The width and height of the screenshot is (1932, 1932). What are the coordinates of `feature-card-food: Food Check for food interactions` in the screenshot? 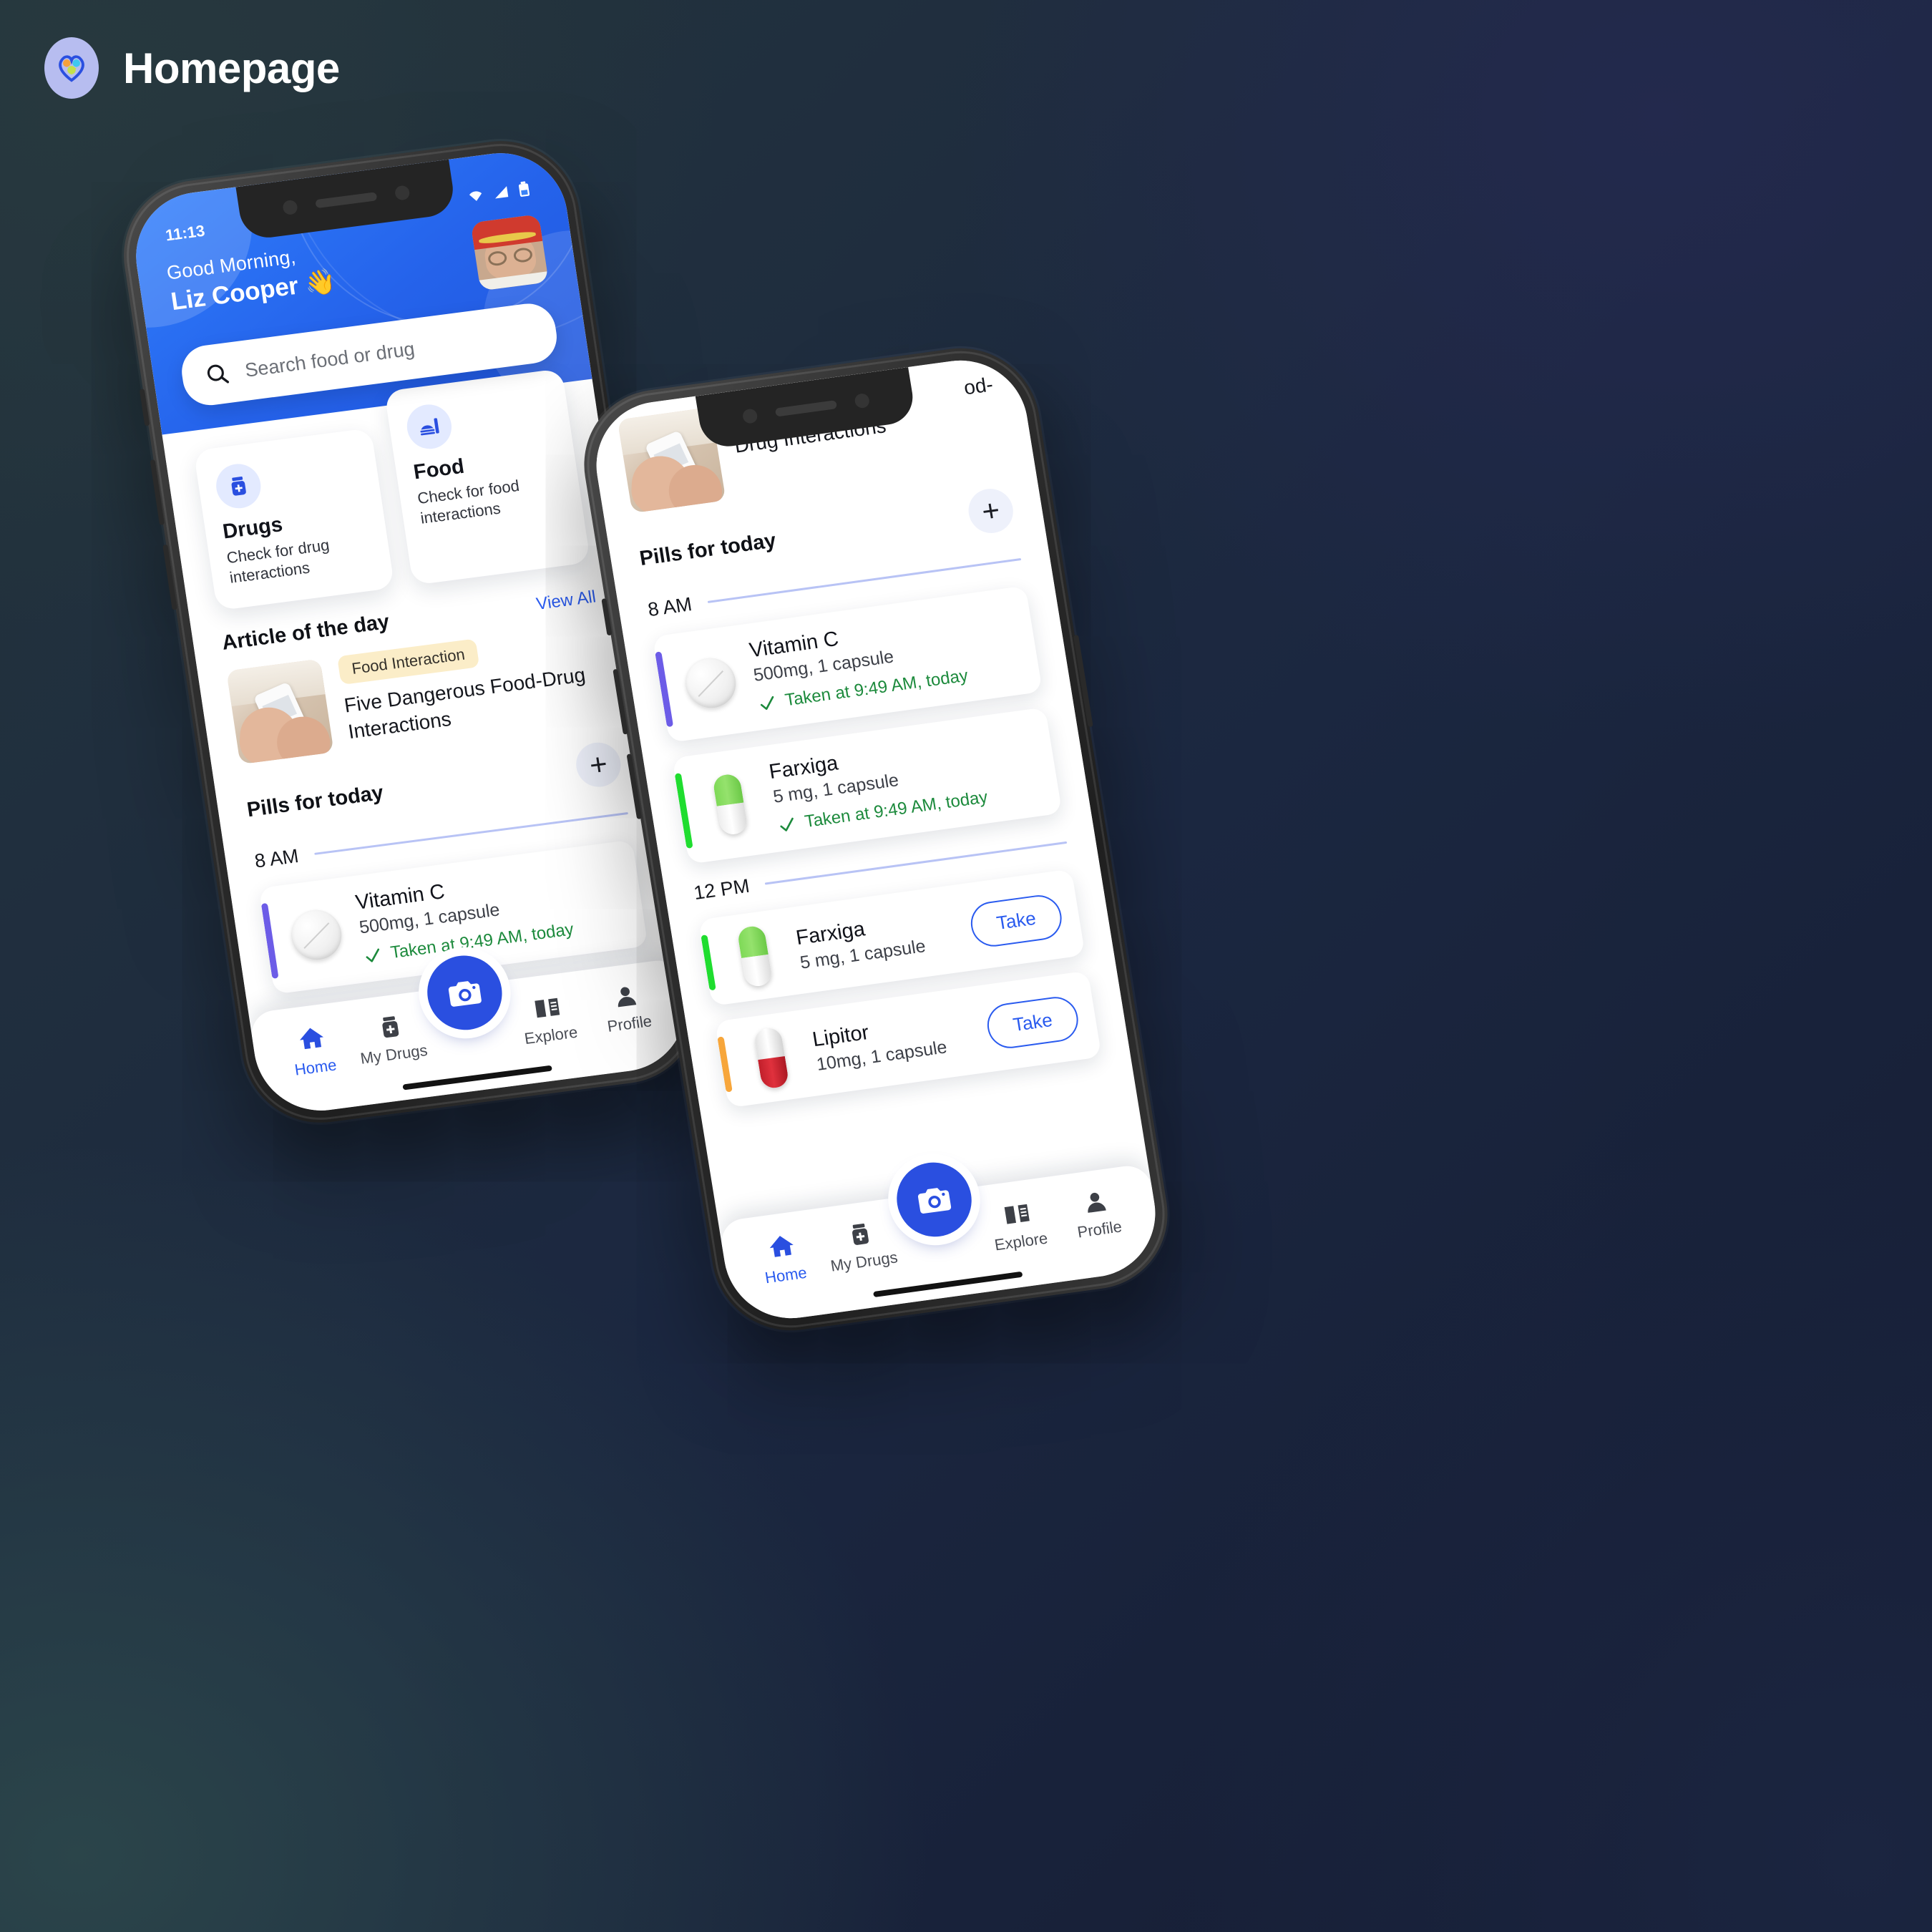 It's located at (487, 477).